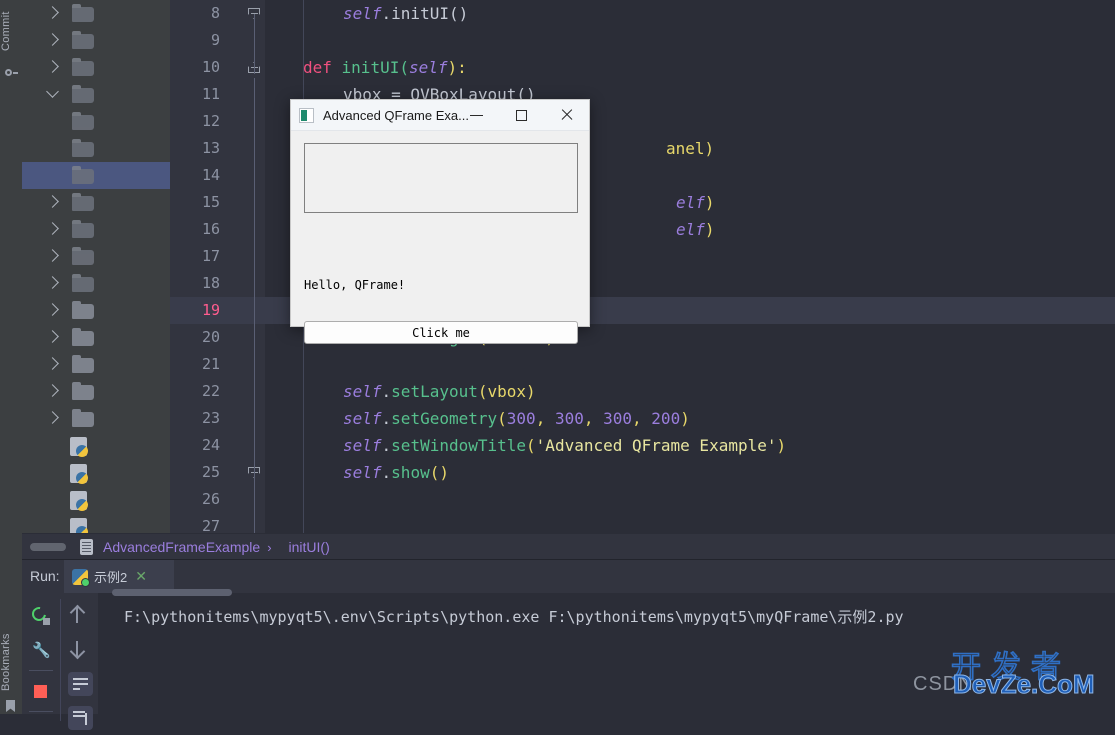 The width and height of the screenshot is (1115, 735). I want to click on gutter-row: 13, so click(217, 148).